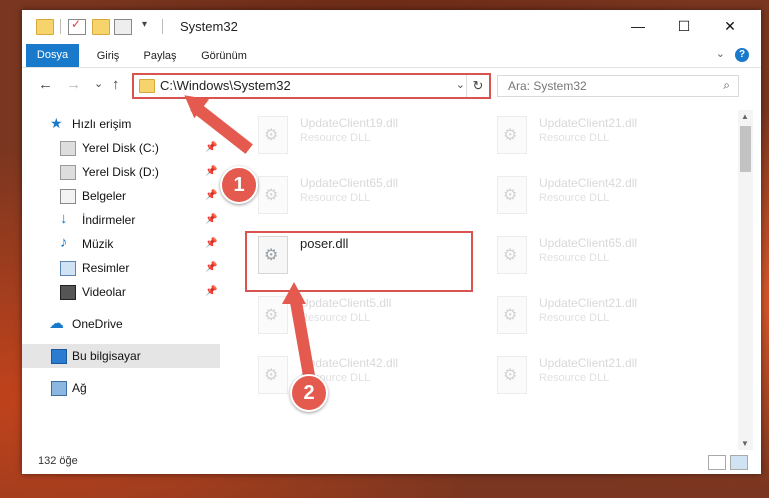  What do you see at coordinates (224, 56) in the screenshot?
I see `tab-view: Görünüm` at bounding box center [224, 56].